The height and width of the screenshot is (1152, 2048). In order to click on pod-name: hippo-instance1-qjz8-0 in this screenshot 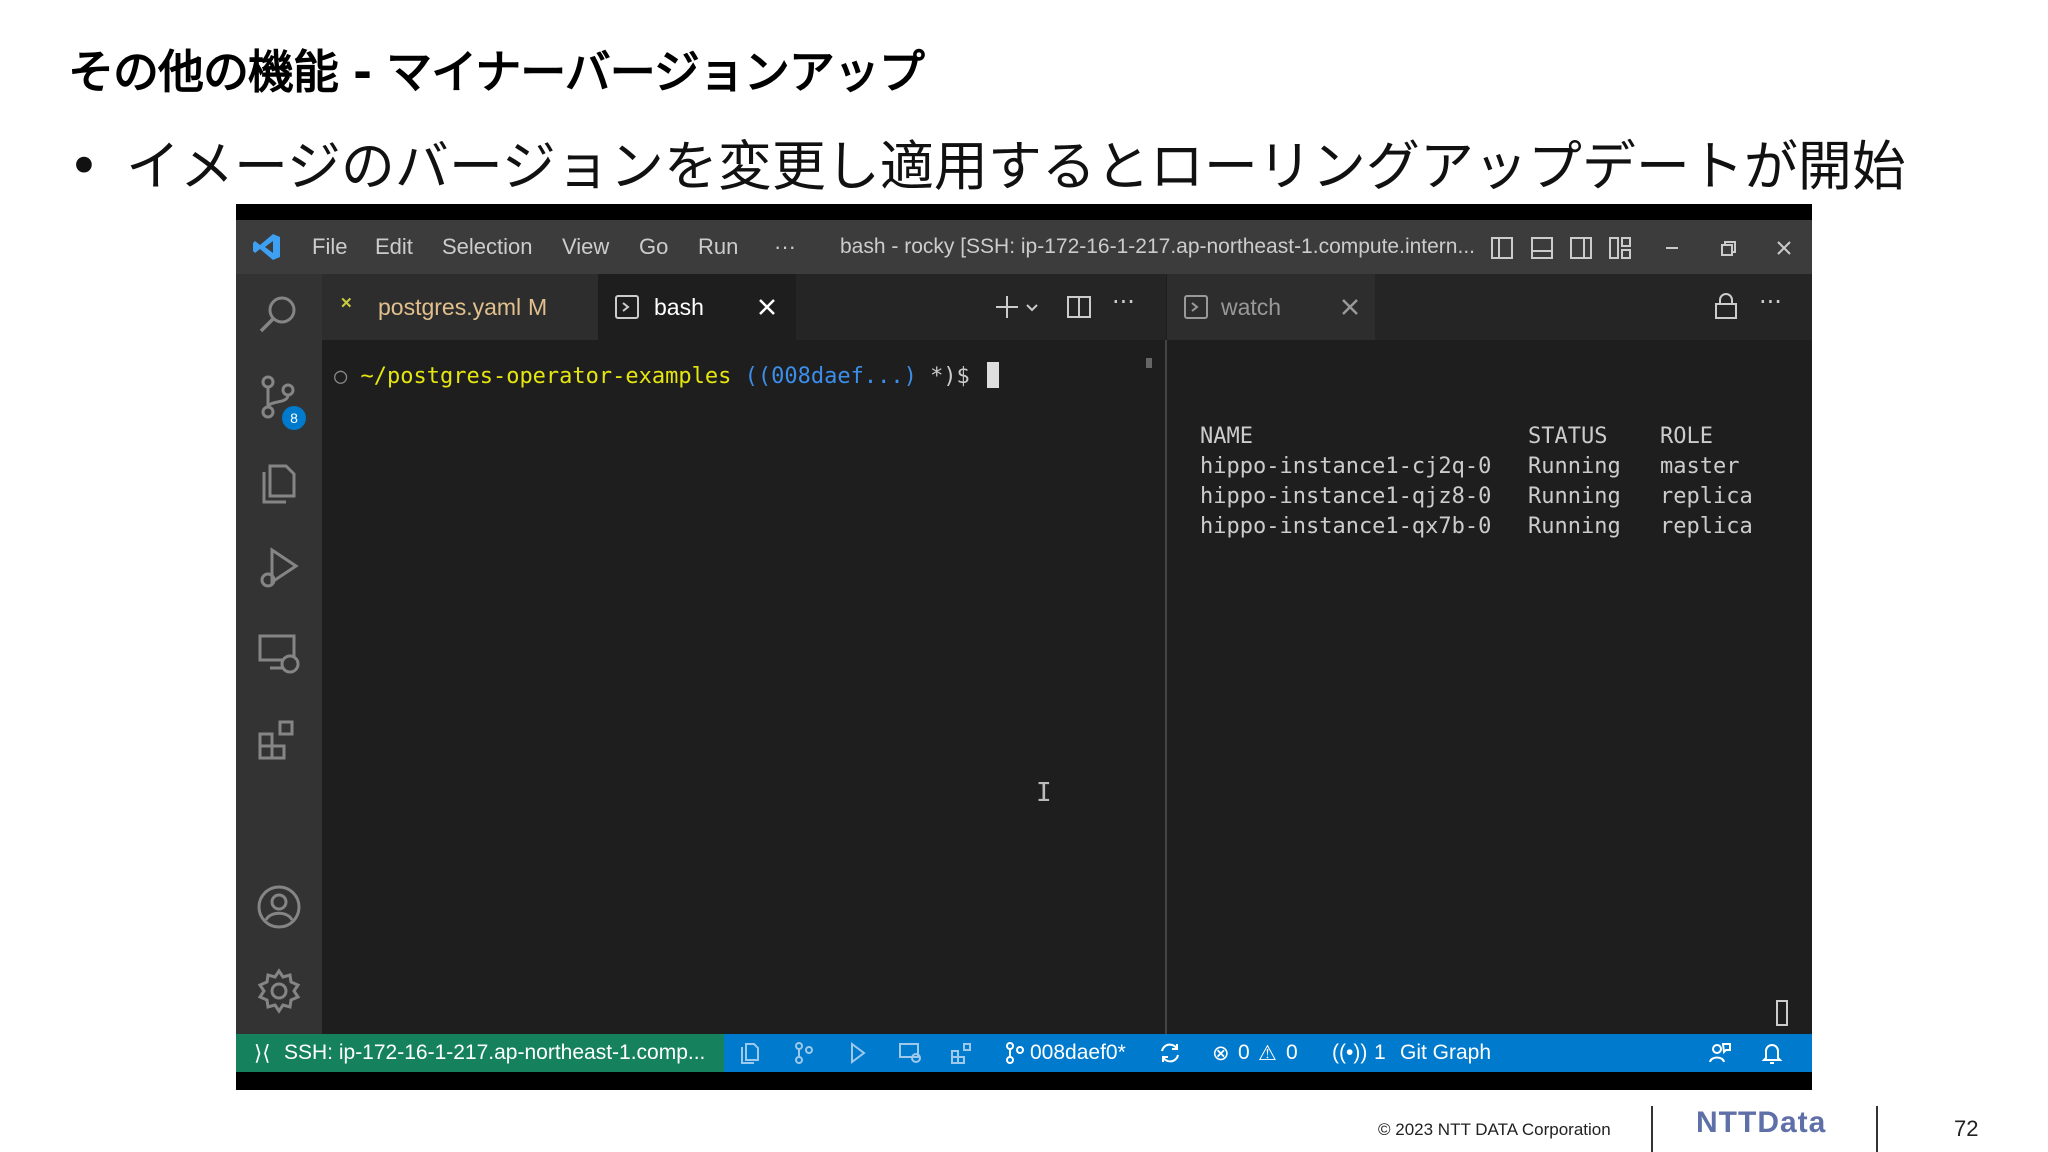, I will do `click(1346, 496)`.